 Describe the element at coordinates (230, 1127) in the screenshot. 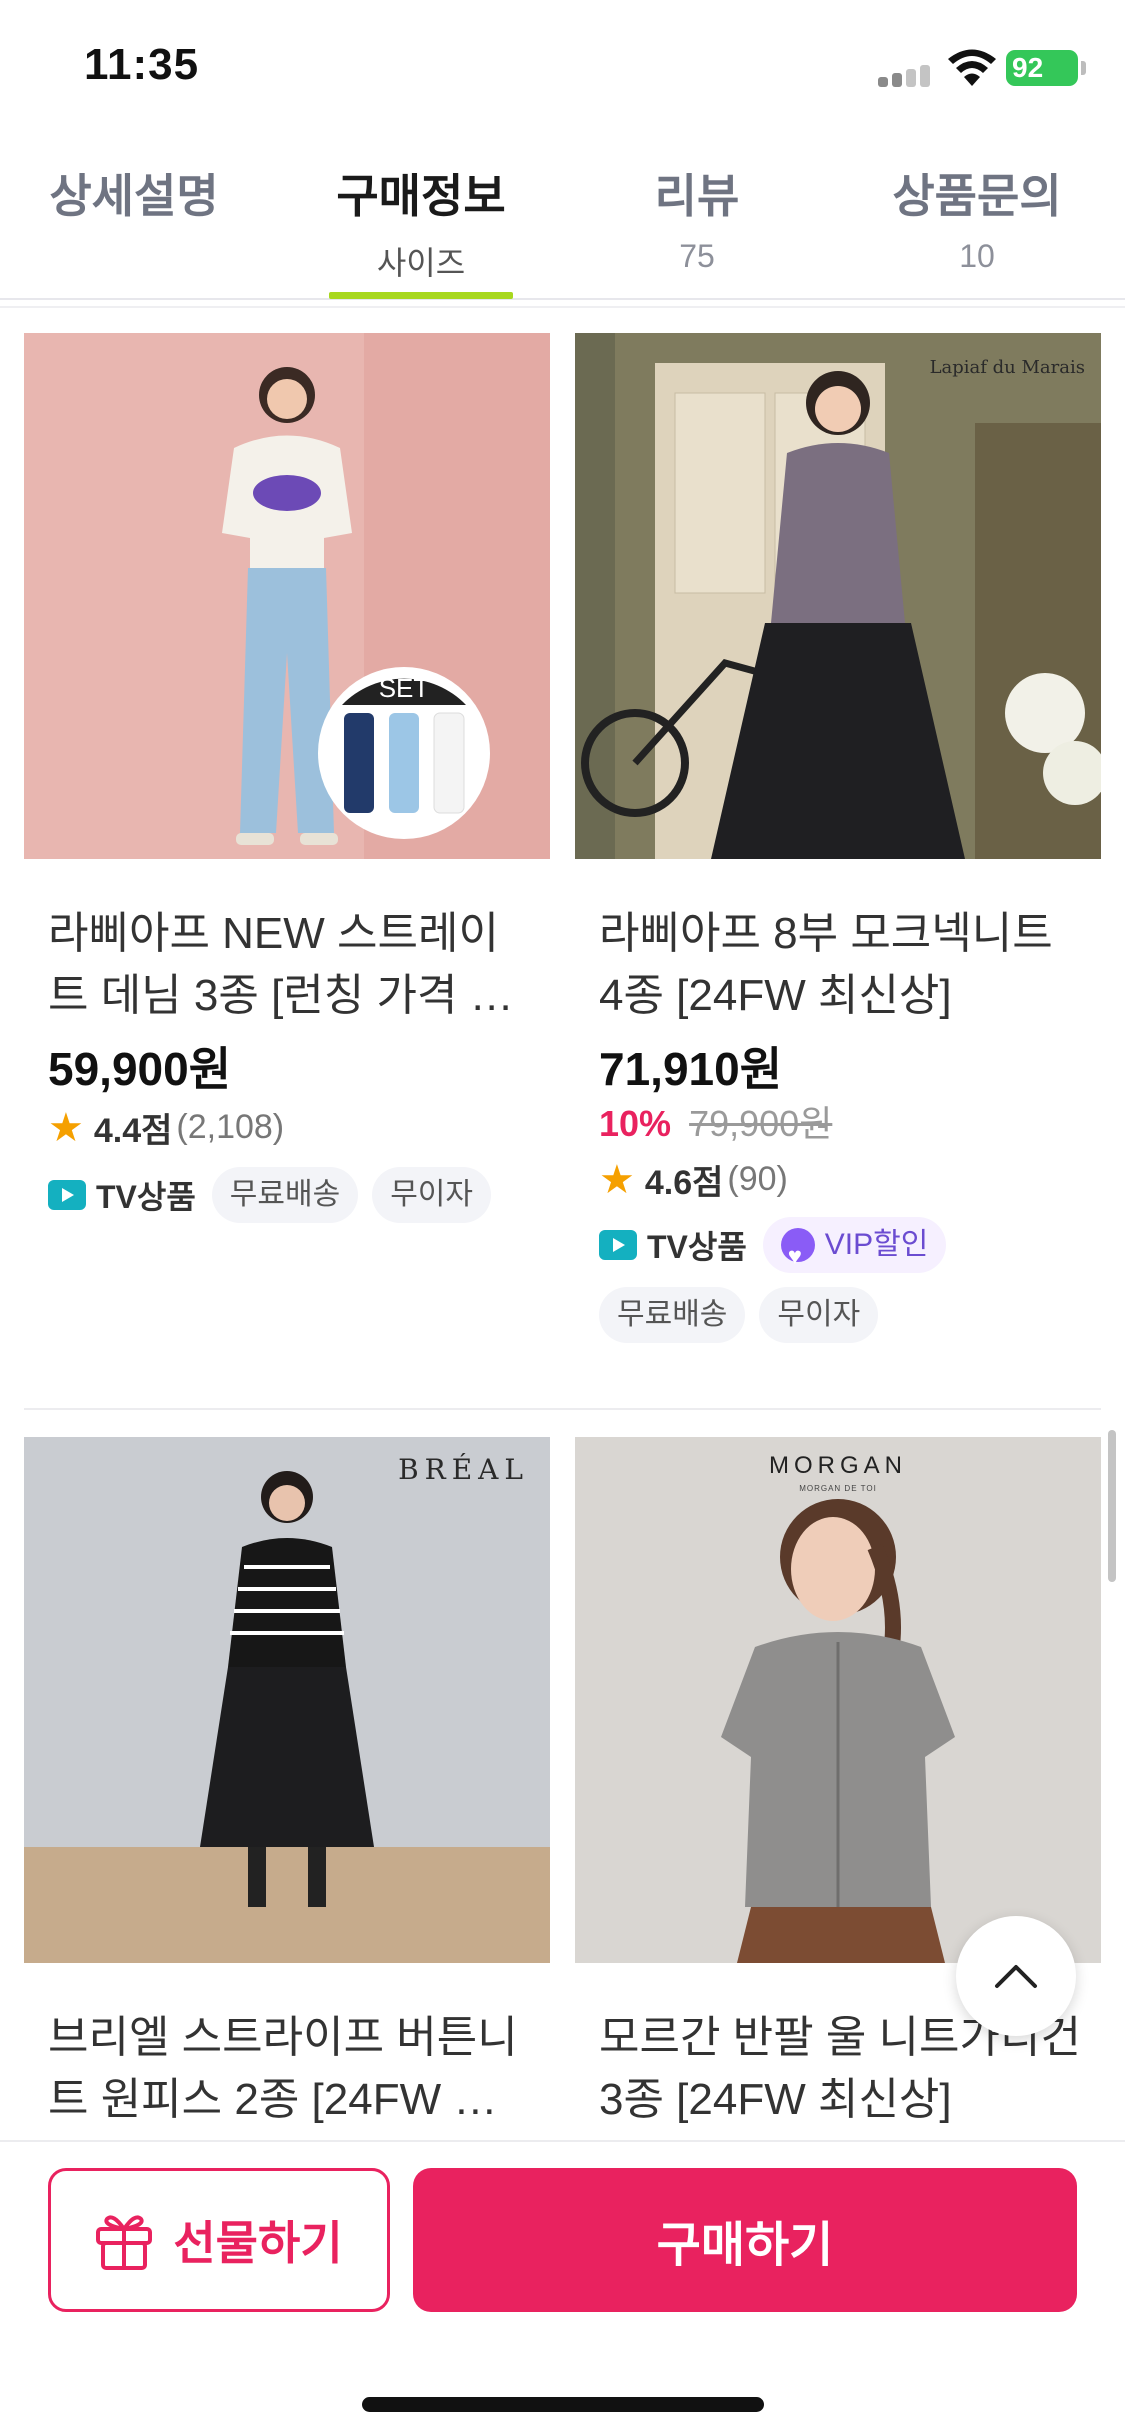

I see `review-count: (2,108)` at that location.